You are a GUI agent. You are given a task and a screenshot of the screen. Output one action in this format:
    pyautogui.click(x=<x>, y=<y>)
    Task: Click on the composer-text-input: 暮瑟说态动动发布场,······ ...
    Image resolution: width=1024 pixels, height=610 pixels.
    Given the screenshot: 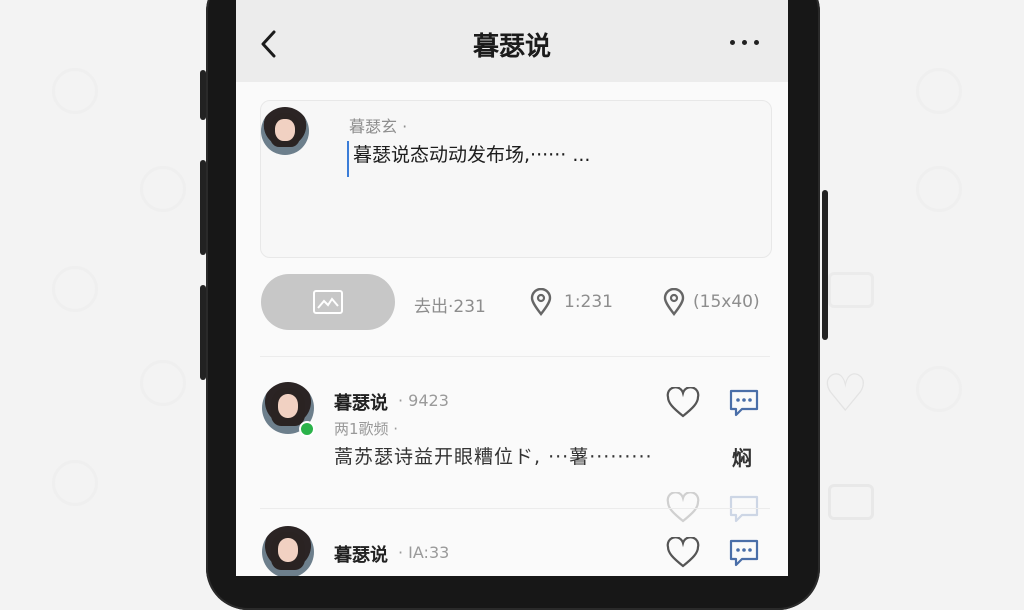 What is the action you would take?
    pyautogui.click(x=468, y=159)
    